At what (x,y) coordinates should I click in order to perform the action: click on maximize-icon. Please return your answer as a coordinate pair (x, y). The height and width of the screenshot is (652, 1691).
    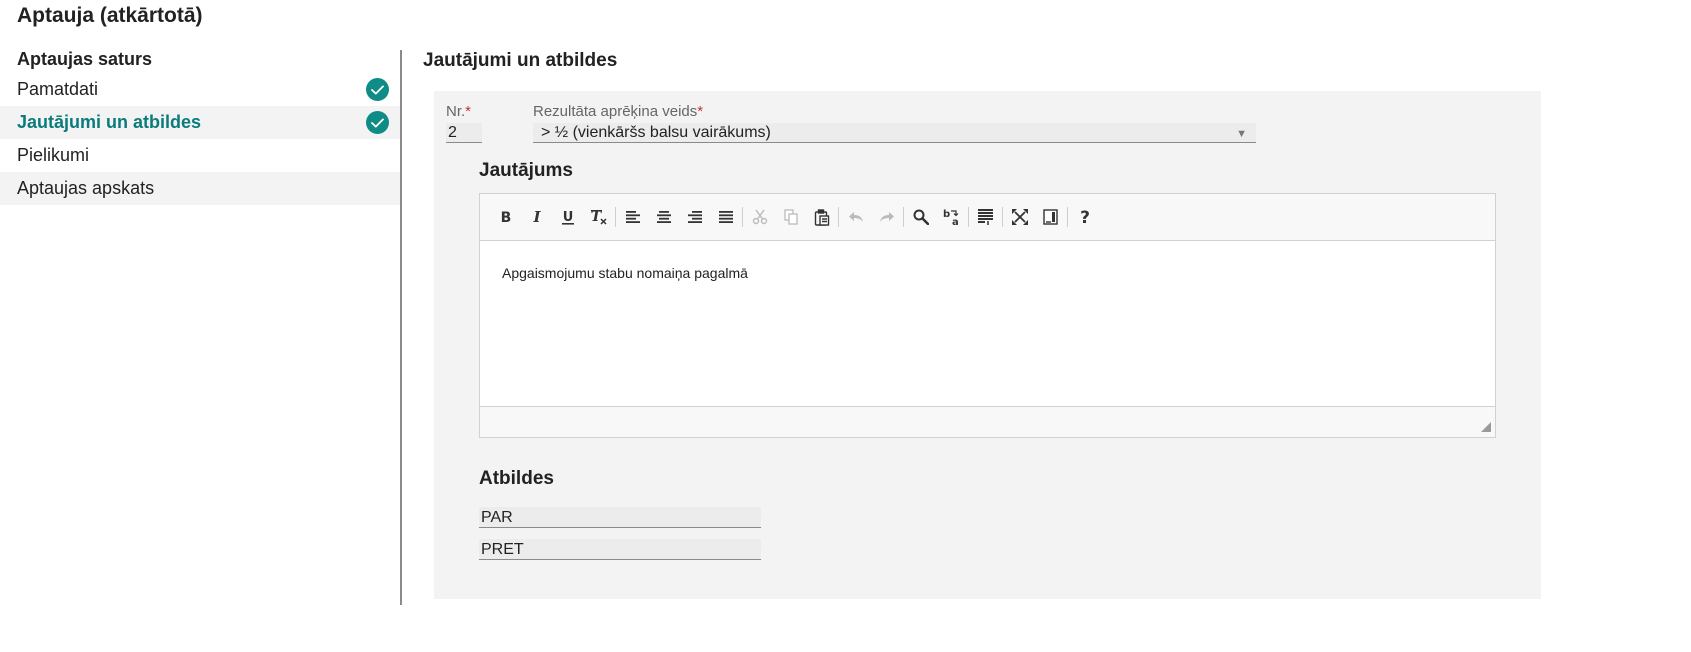
    Looking at the image, I should click on (1019, 217).